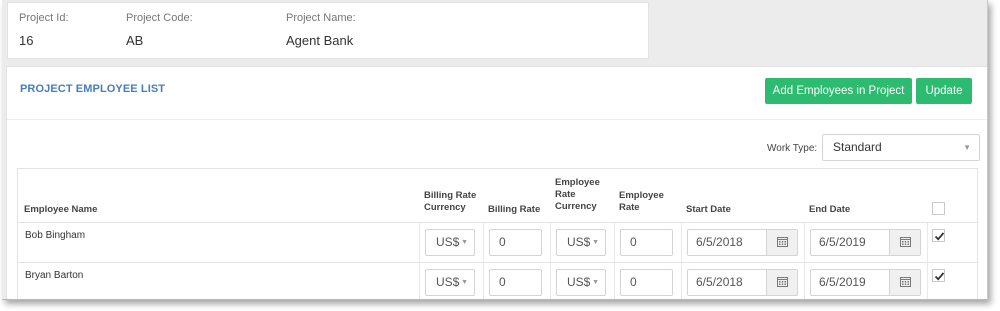 The width and height of the screenshot is (1000, 311). What do you see at coordinates (497, 119) in the screenshot?
I see `panel-divider` at bounding box center [497, 119].